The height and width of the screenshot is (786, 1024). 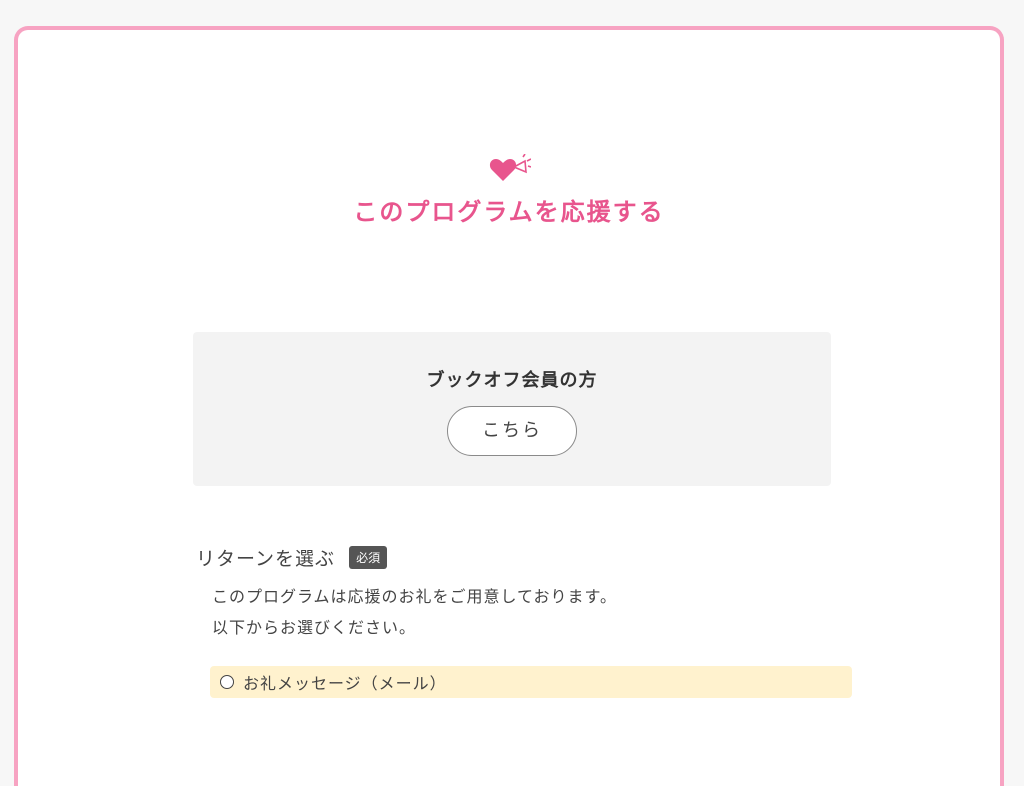 I want to click on return-label: リターンを選ぶ, so click(x=266, y=559).